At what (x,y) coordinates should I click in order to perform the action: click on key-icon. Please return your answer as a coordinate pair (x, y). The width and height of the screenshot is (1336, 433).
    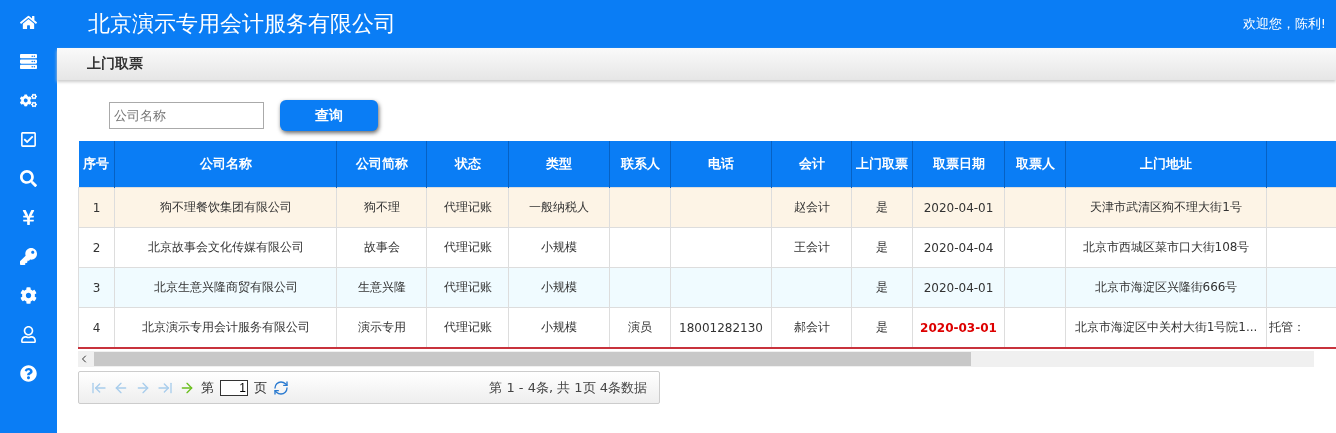
    Looking at the image, I should click on (28, 256).